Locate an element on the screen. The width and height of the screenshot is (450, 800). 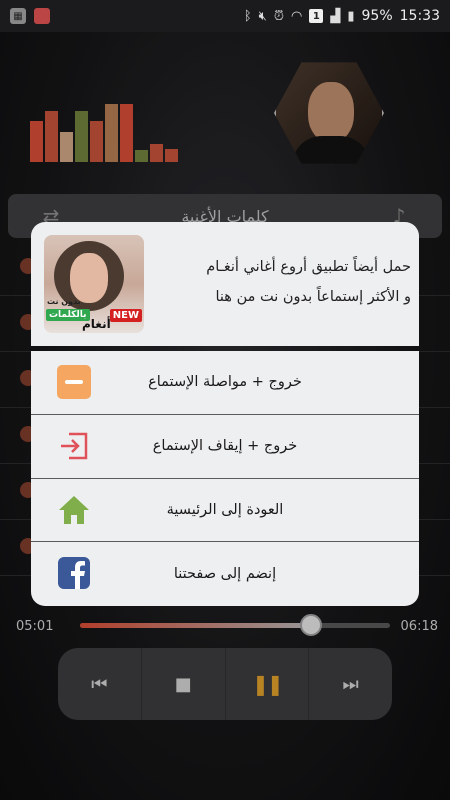
back-to-home-button: العودة إلى الرئيسية is located at coordinates (225, 511).